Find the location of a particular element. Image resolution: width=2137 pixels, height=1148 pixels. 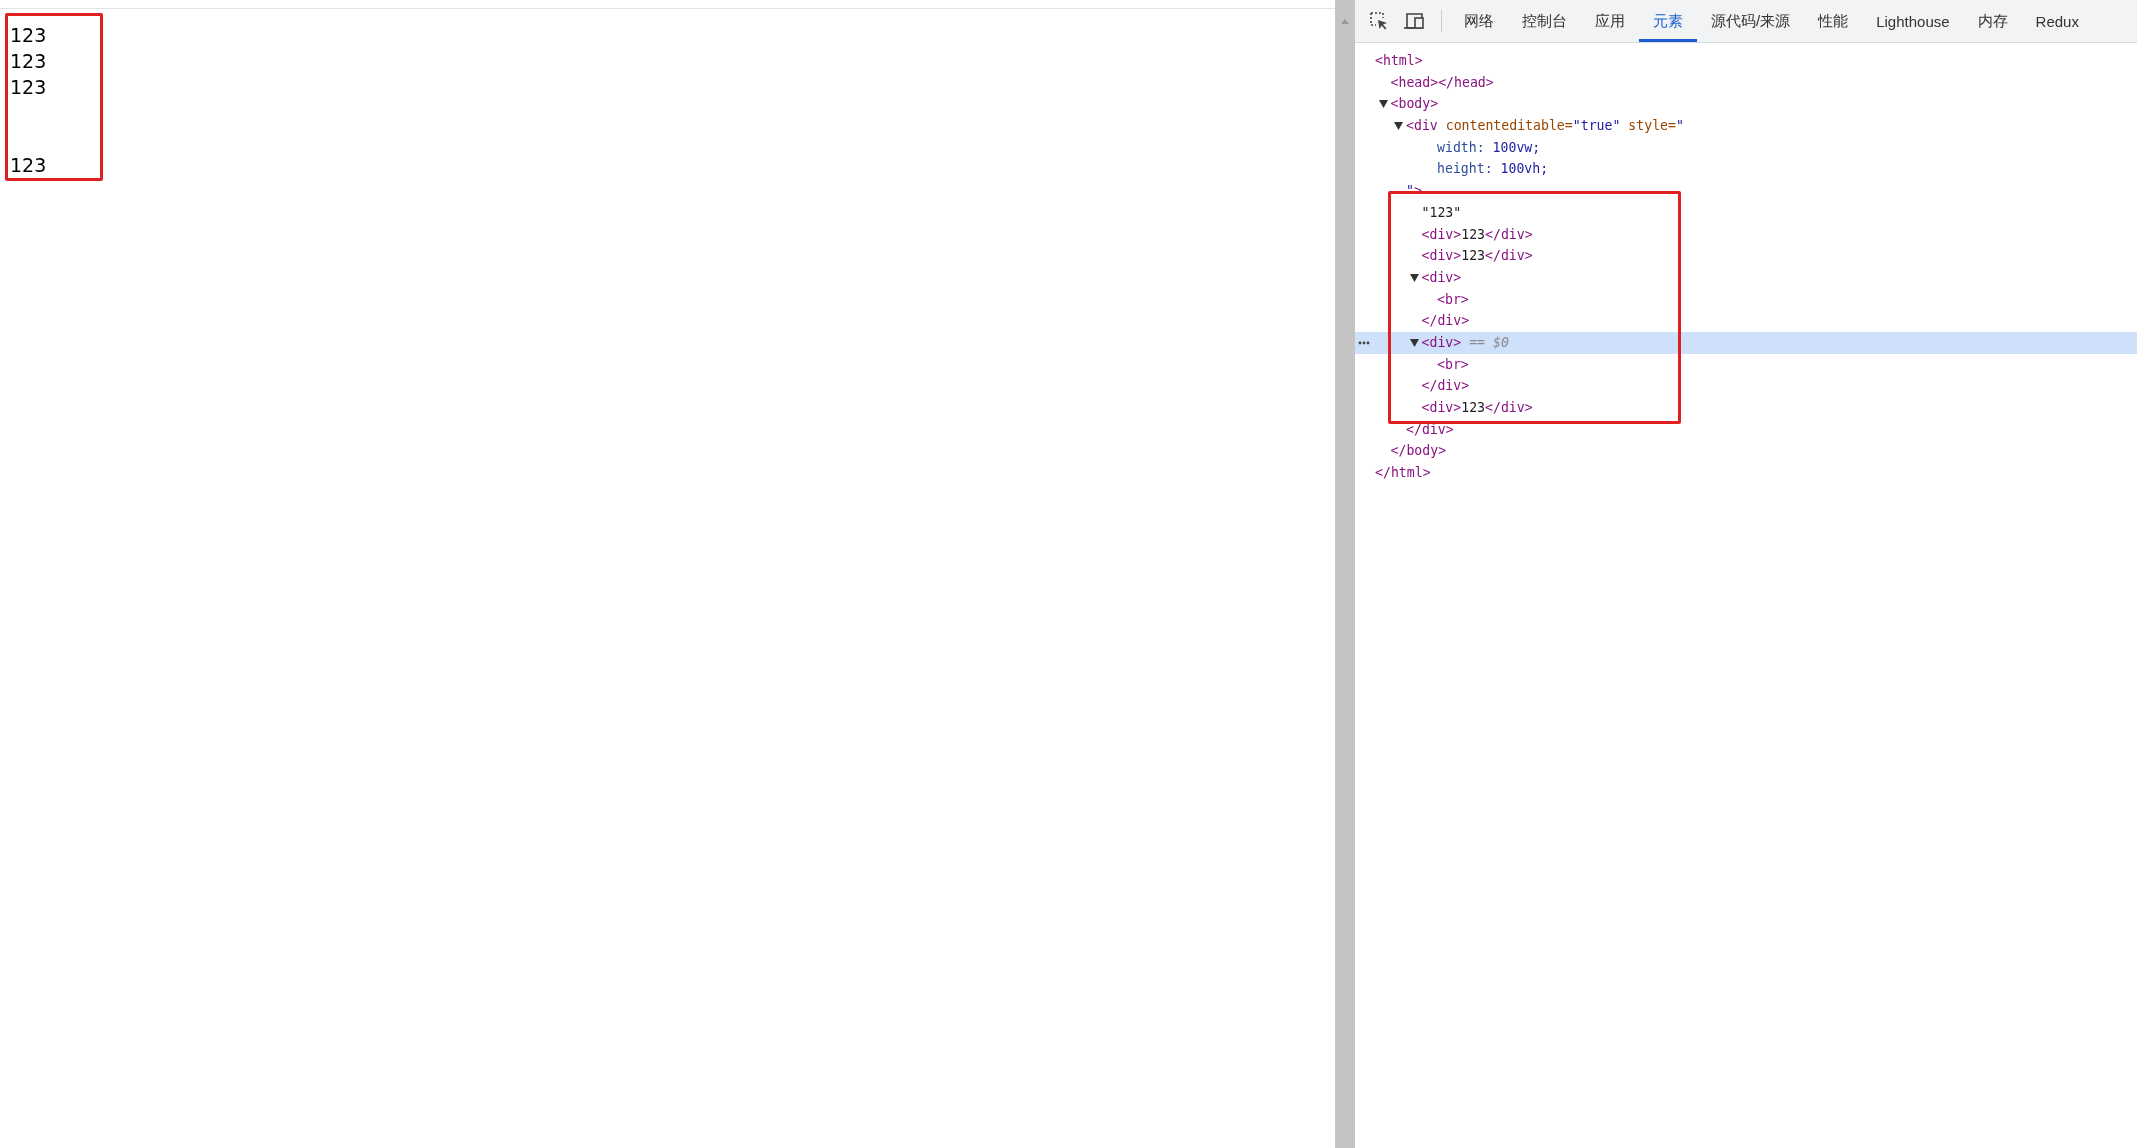

panel-tab: 应用 is located at coordinates (1610, 21).